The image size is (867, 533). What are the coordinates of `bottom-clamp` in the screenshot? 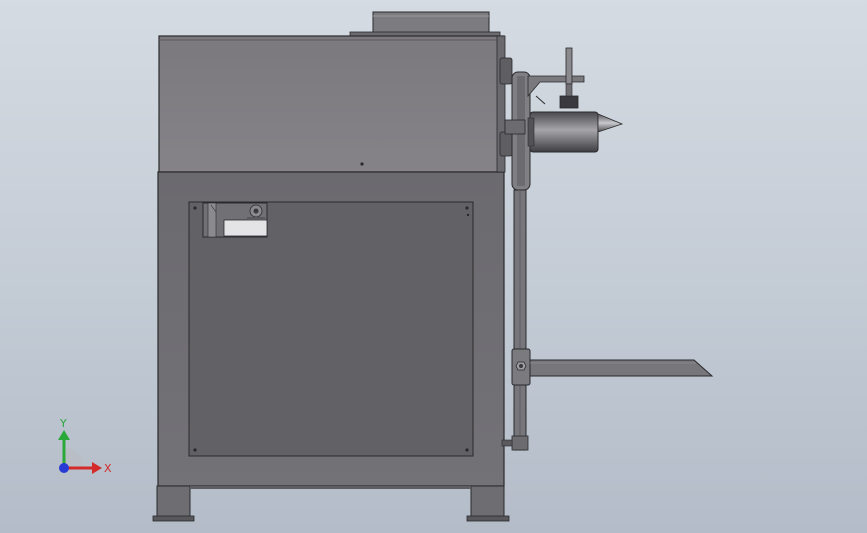 It's located at (515, 443).